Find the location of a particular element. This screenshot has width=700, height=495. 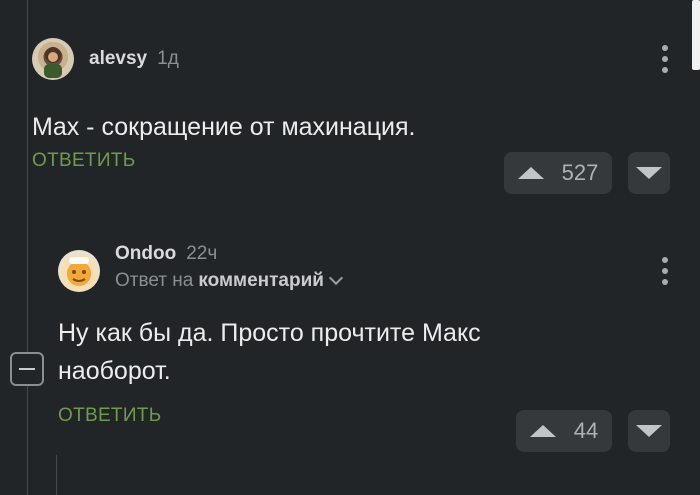

vote-controls: 44 is located at coordinates (593, 431).